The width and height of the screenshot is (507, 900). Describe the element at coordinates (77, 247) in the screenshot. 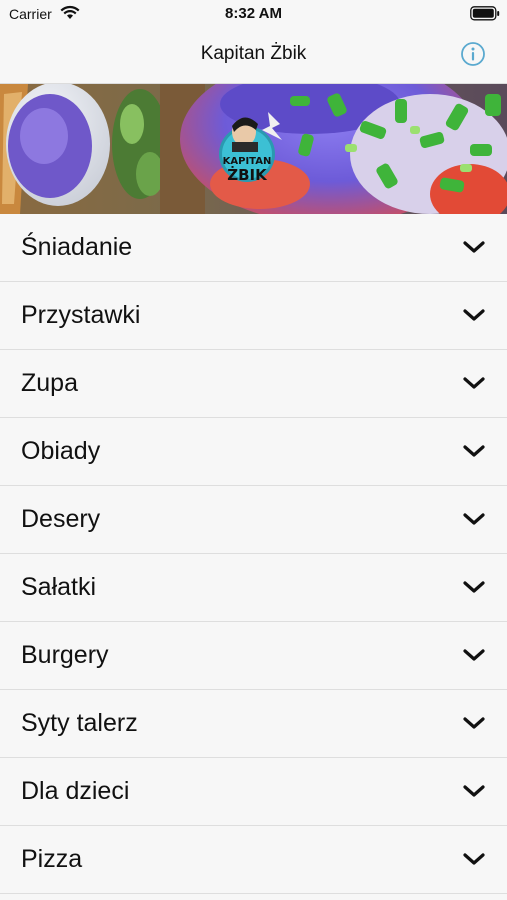

I see `menu-item-label: Śniadanie` at that location.